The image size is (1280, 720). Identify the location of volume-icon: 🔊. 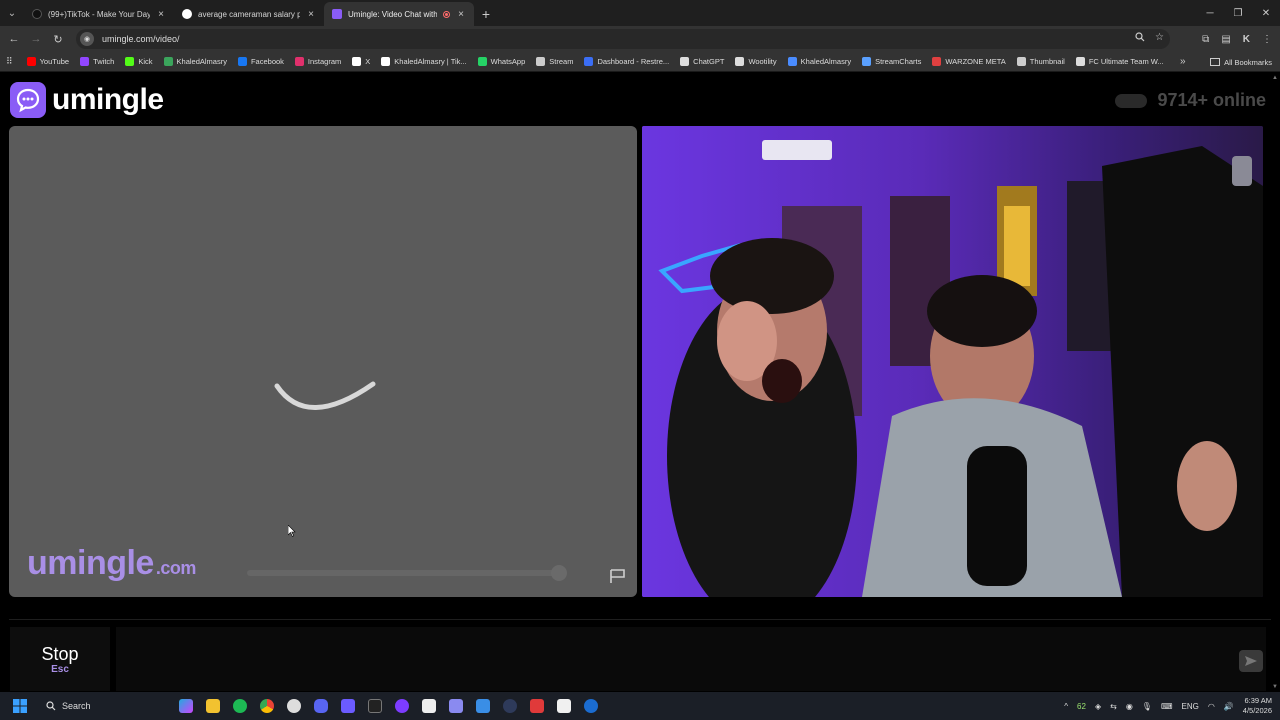
(1229, 706).